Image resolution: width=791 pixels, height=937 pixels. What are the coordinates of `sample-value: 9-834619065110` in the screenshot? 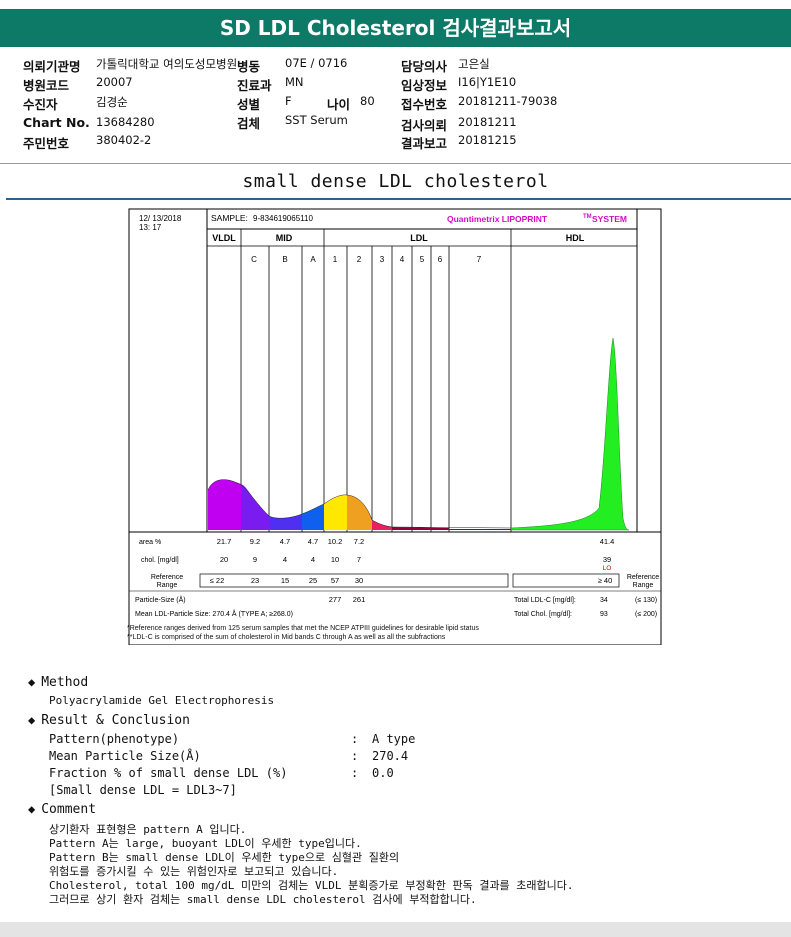 It's located at (283, 218).